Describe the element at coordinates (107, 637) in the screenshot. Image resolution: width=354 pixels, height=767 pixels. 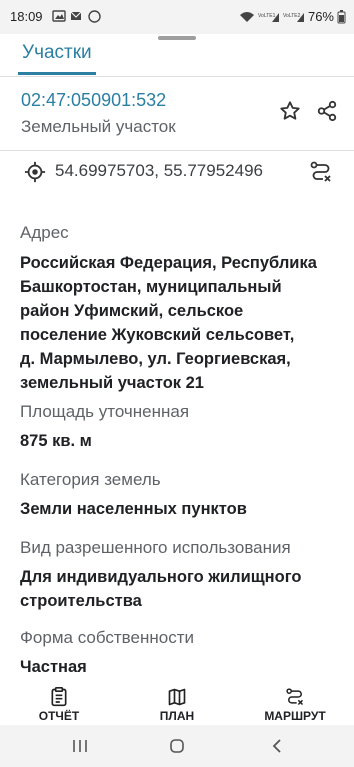
I see `field-label-ownership: Форма собственности` at that location.